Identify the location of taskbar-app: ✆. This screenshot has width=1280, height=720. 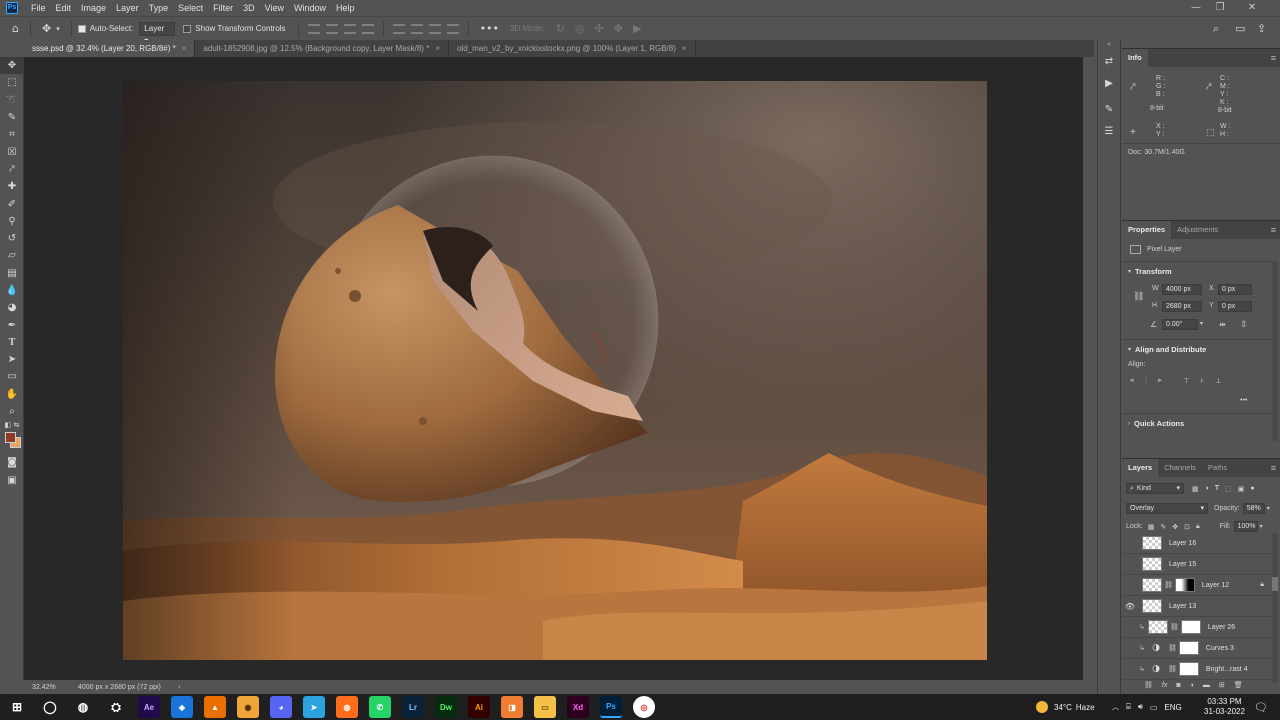
(380, 707).